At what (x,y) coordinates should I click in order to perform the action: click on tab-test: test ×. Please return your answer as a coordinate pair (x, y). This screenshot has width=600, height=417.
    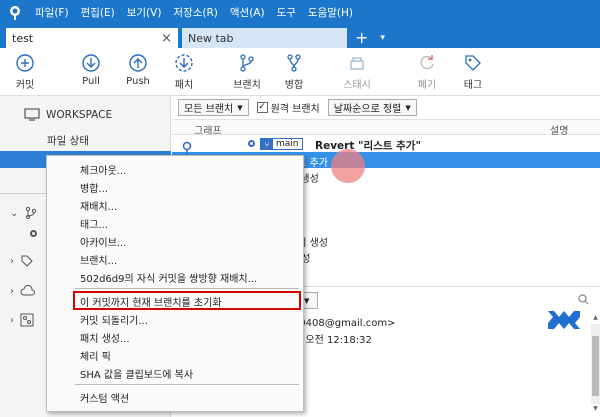
    Looking at the image, I should click on (92, 38).